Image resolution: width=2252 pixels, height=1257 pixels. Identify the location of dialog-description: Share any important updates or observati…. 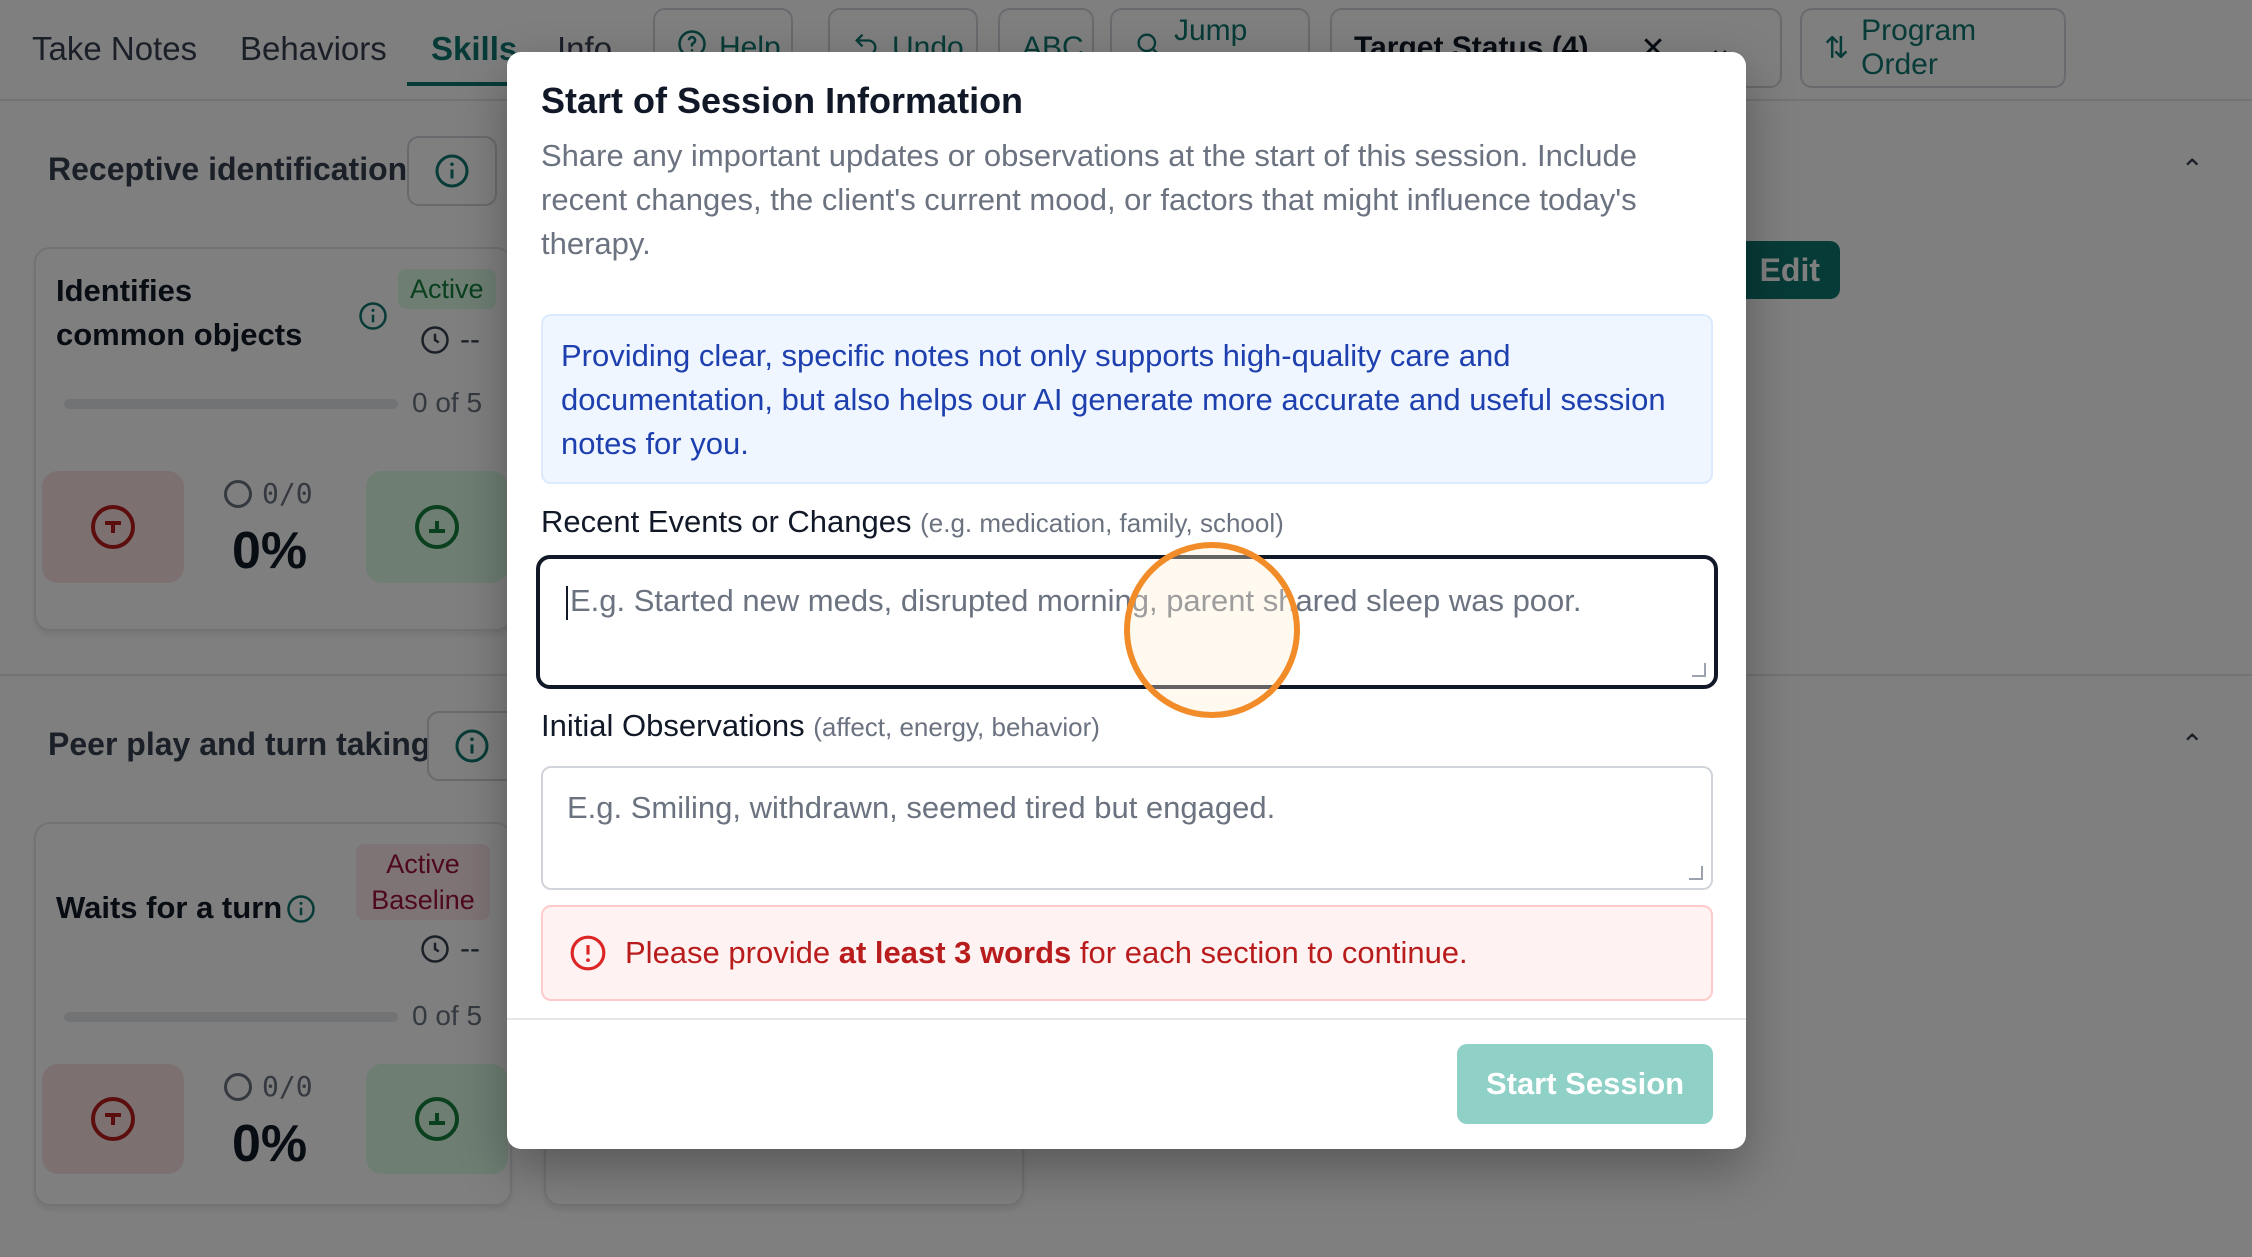
(1089, 199).